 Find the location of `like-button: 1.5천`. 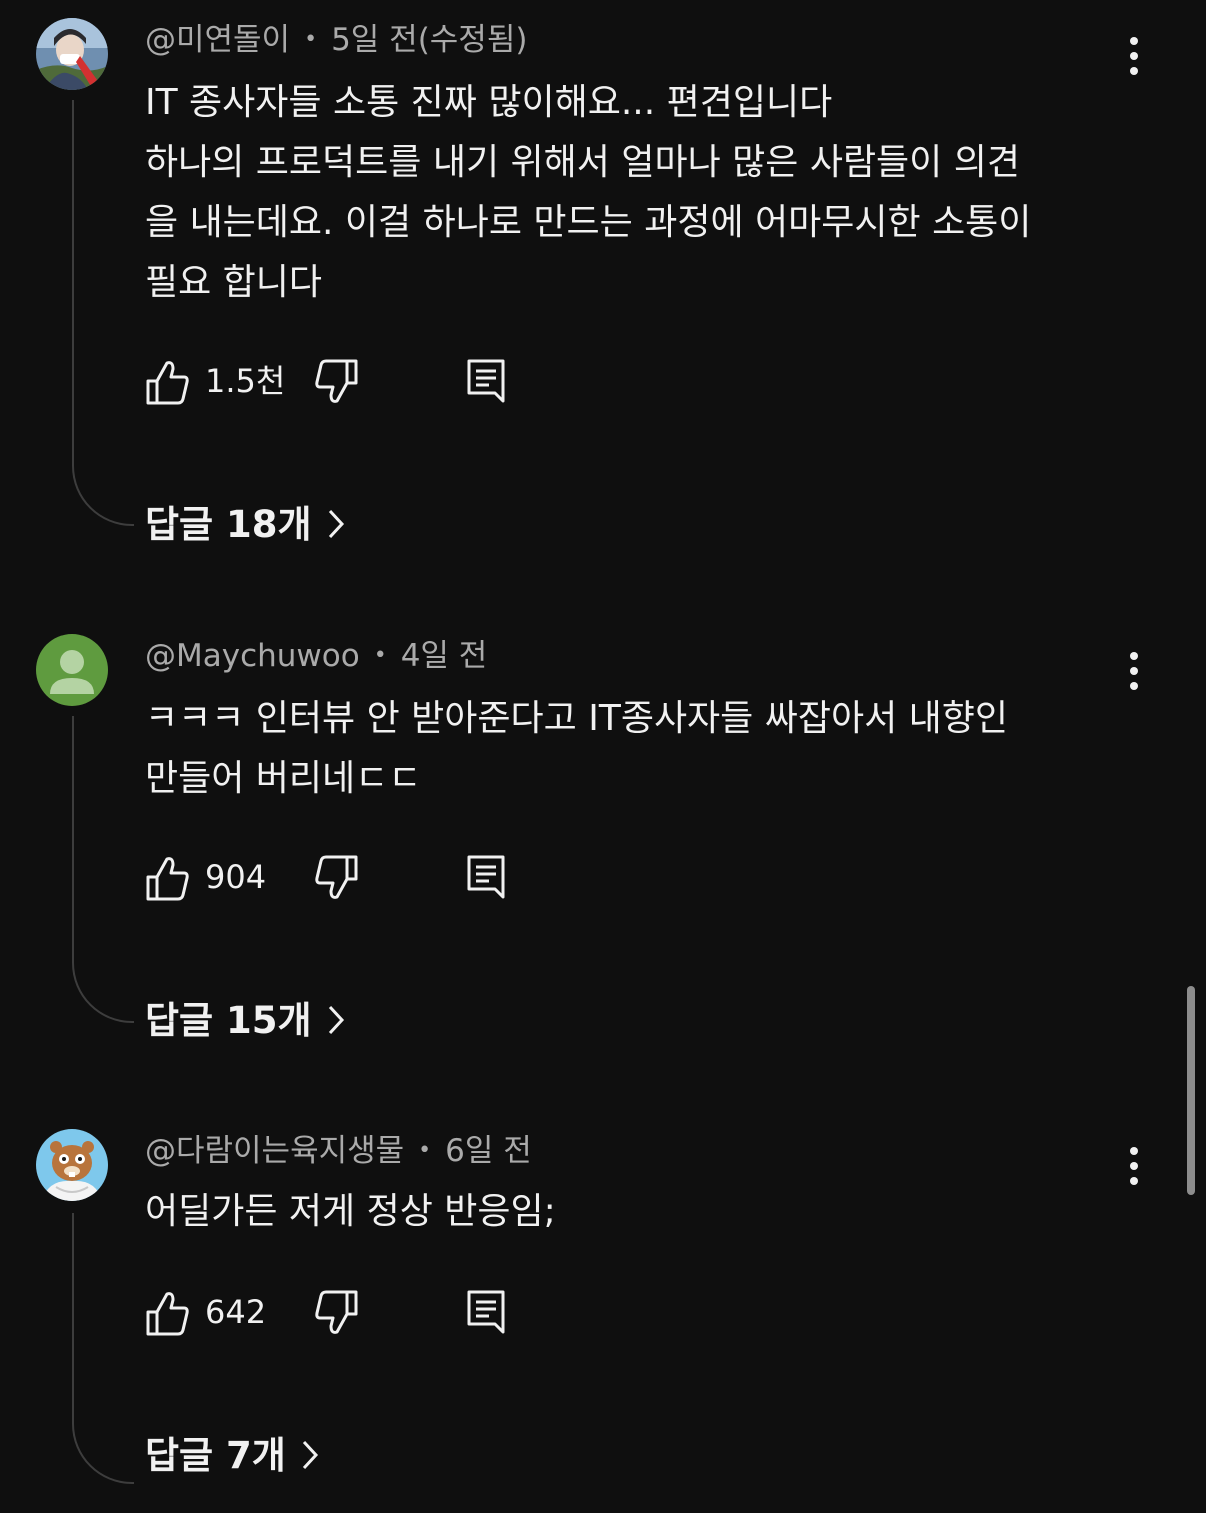

like-button: 1.5천 is located at coordinates (220, 382).